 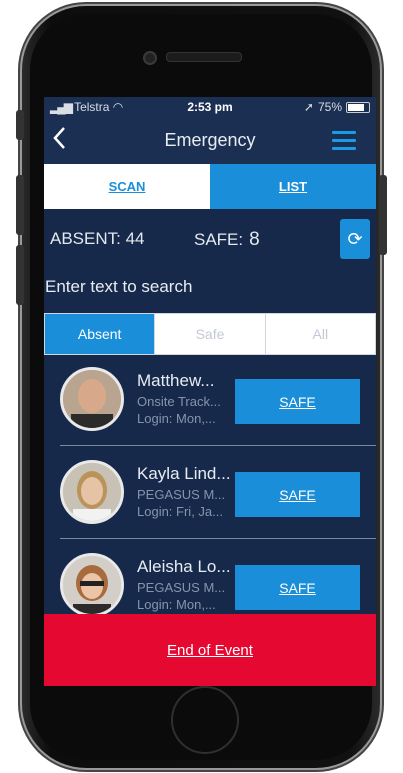 What do you see at coordinates (210, 289) in the screenshot?
I see `search-input: Enter text to search` at bounding box center [210, 289].